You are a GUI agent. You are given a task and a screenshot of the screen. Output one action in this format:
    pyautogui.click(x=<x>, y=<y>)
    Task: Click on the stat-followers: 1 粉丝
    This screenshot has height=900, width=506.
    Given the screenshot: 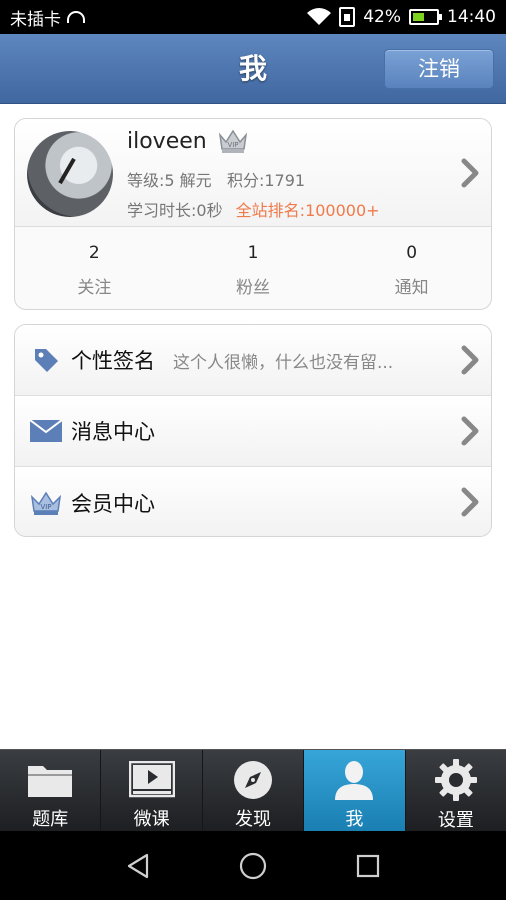 What is the action you would take?
    pyautogui.click(x=253, y=268)
    